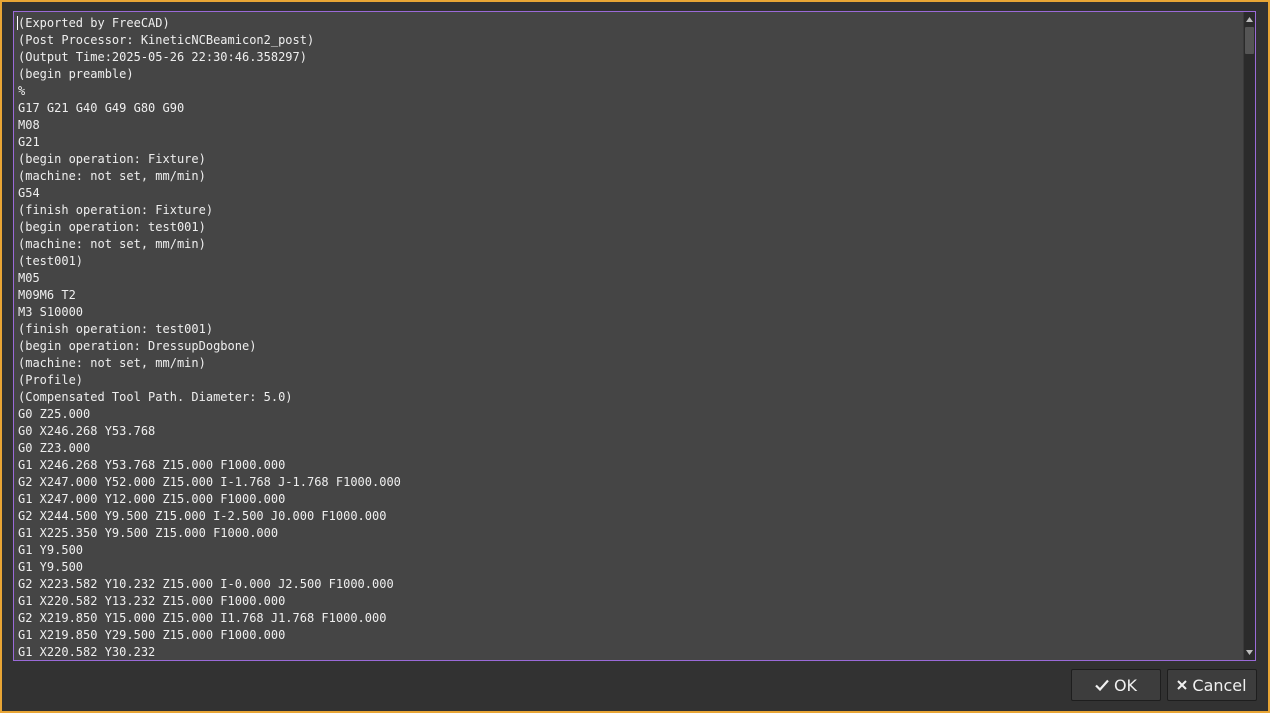  Describe the element at coordinates (112, 159) in the screenshot. I see `gcode-line: (begin operation: Fixture)` at that location.